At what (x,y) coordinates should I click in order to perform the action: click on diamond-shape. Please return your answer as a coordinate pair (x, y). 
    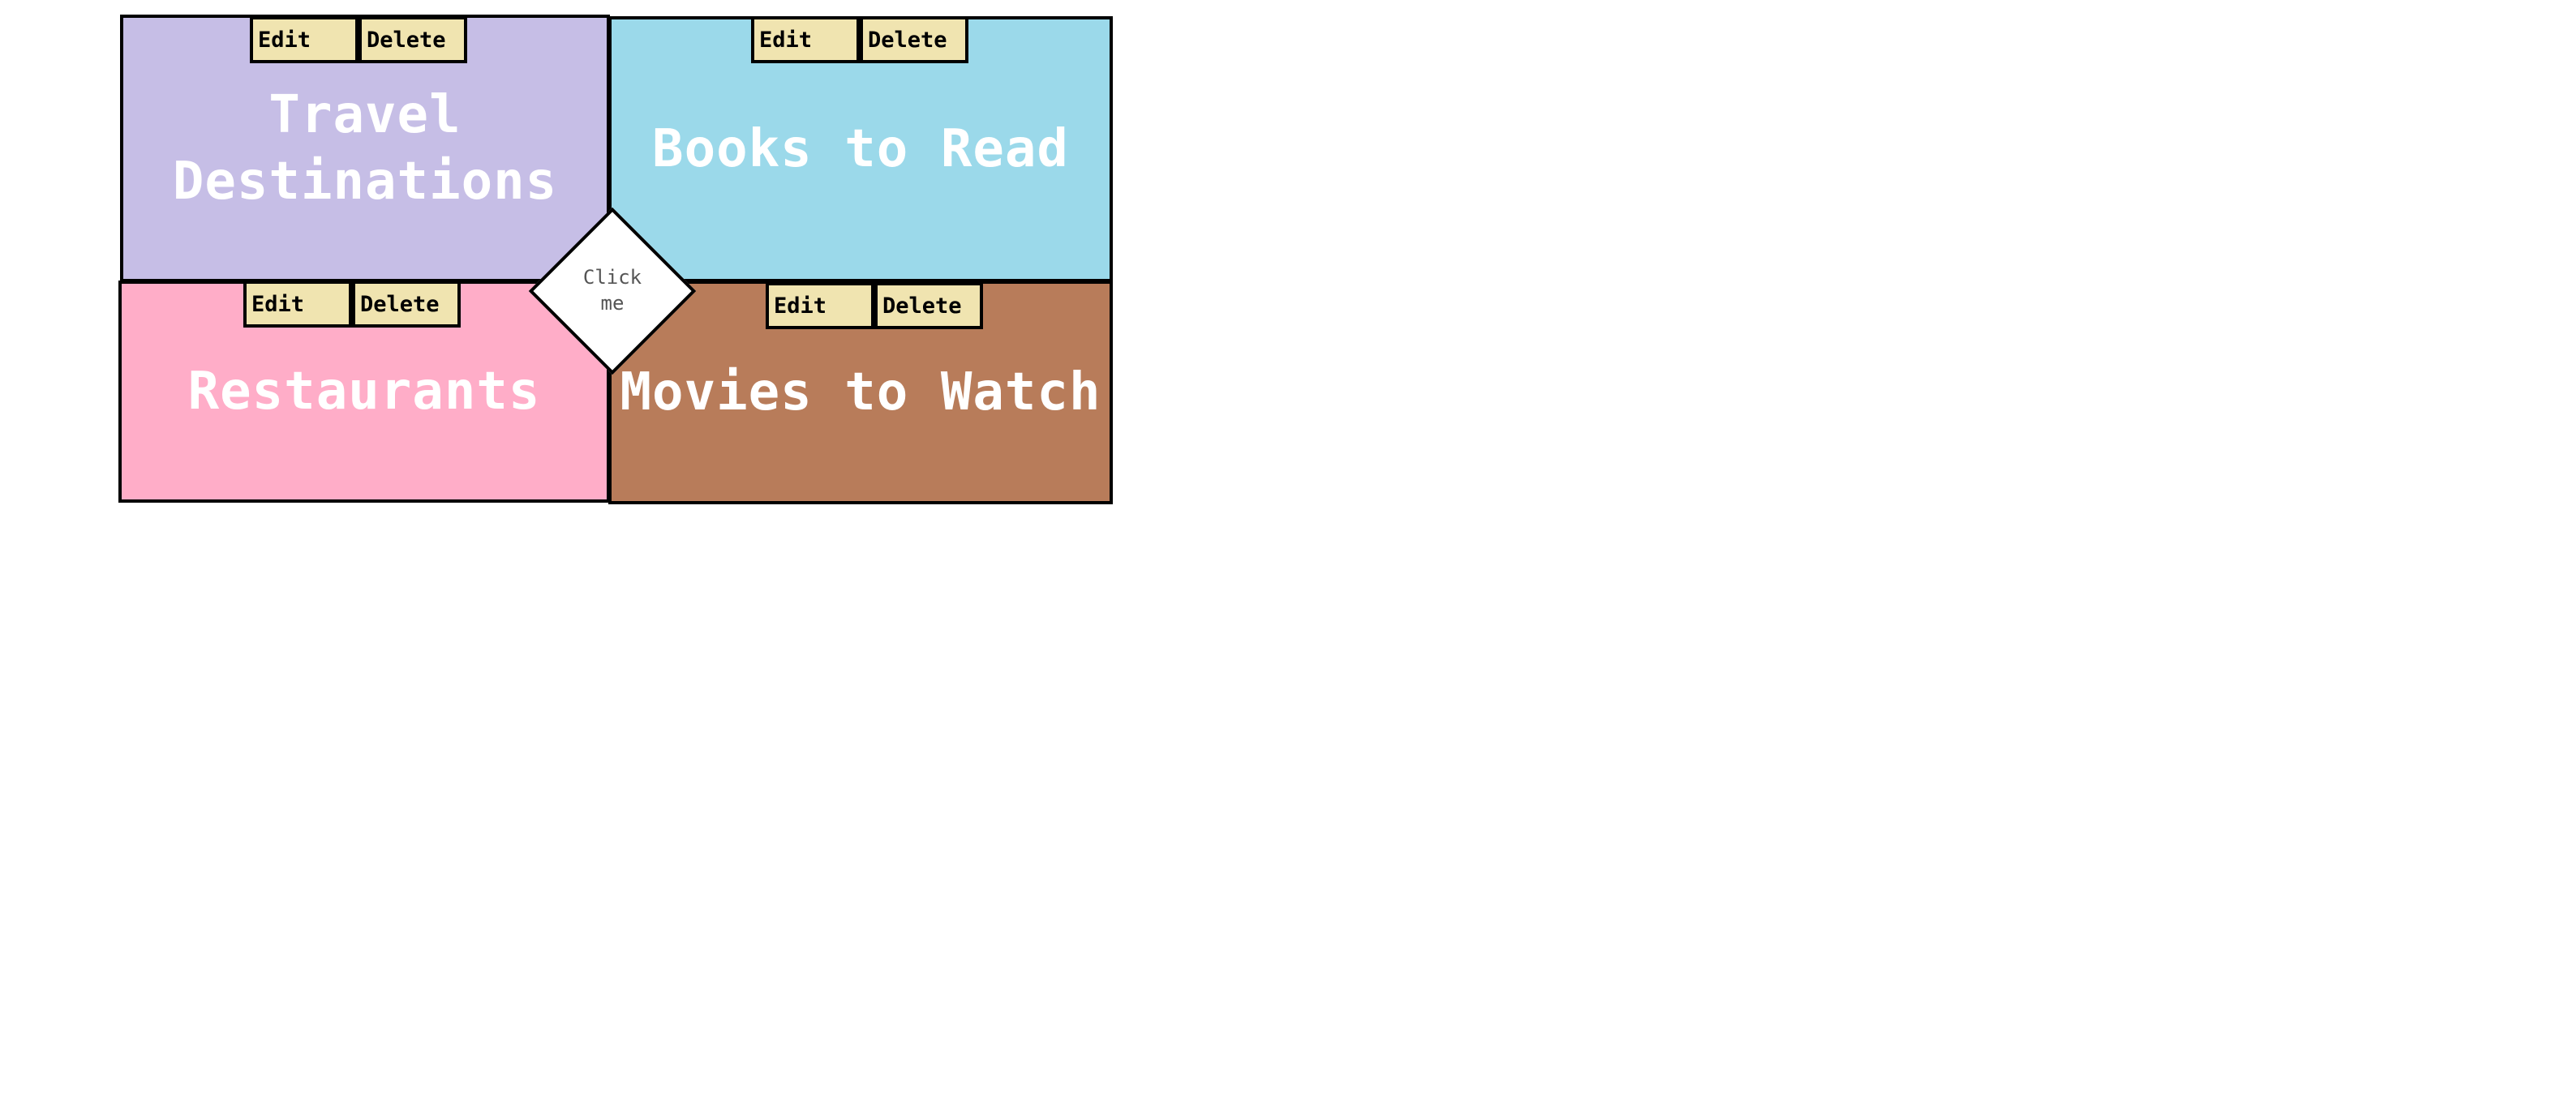
    Looking at the image, I should click on (612, 291).